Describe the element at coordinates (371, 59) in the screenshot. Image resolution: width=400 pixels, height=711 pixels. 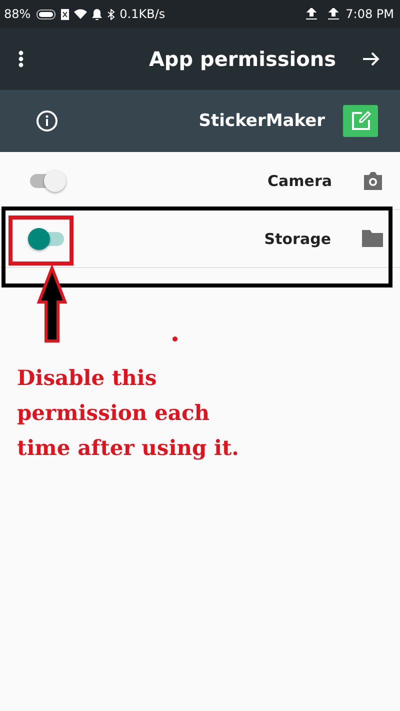
I see `arrow-right-icon` at that location.